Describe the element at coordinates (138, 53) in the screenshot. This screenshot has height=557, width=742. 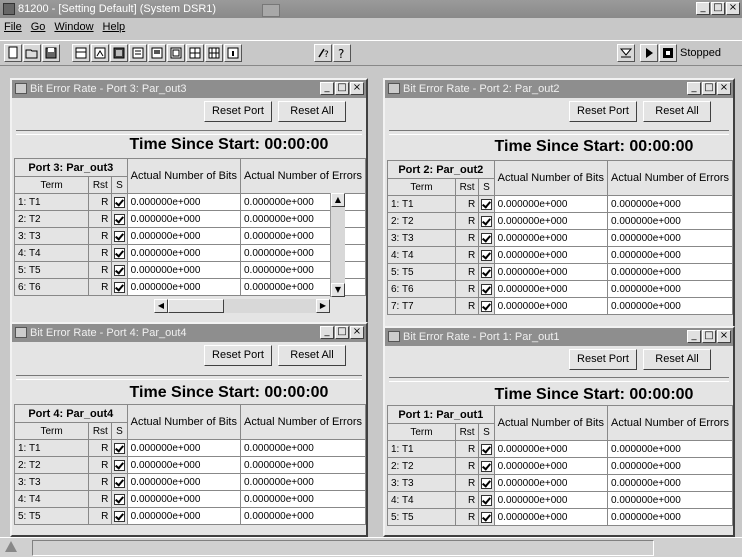
I see `view-4-icon` at that location.